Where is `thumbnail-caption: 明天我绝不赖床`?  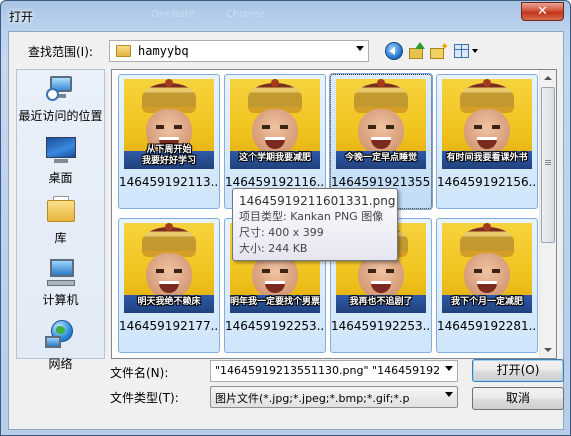
thumbnail-caption: 明天我绝不赖床 is located at coordinates (169, 302).